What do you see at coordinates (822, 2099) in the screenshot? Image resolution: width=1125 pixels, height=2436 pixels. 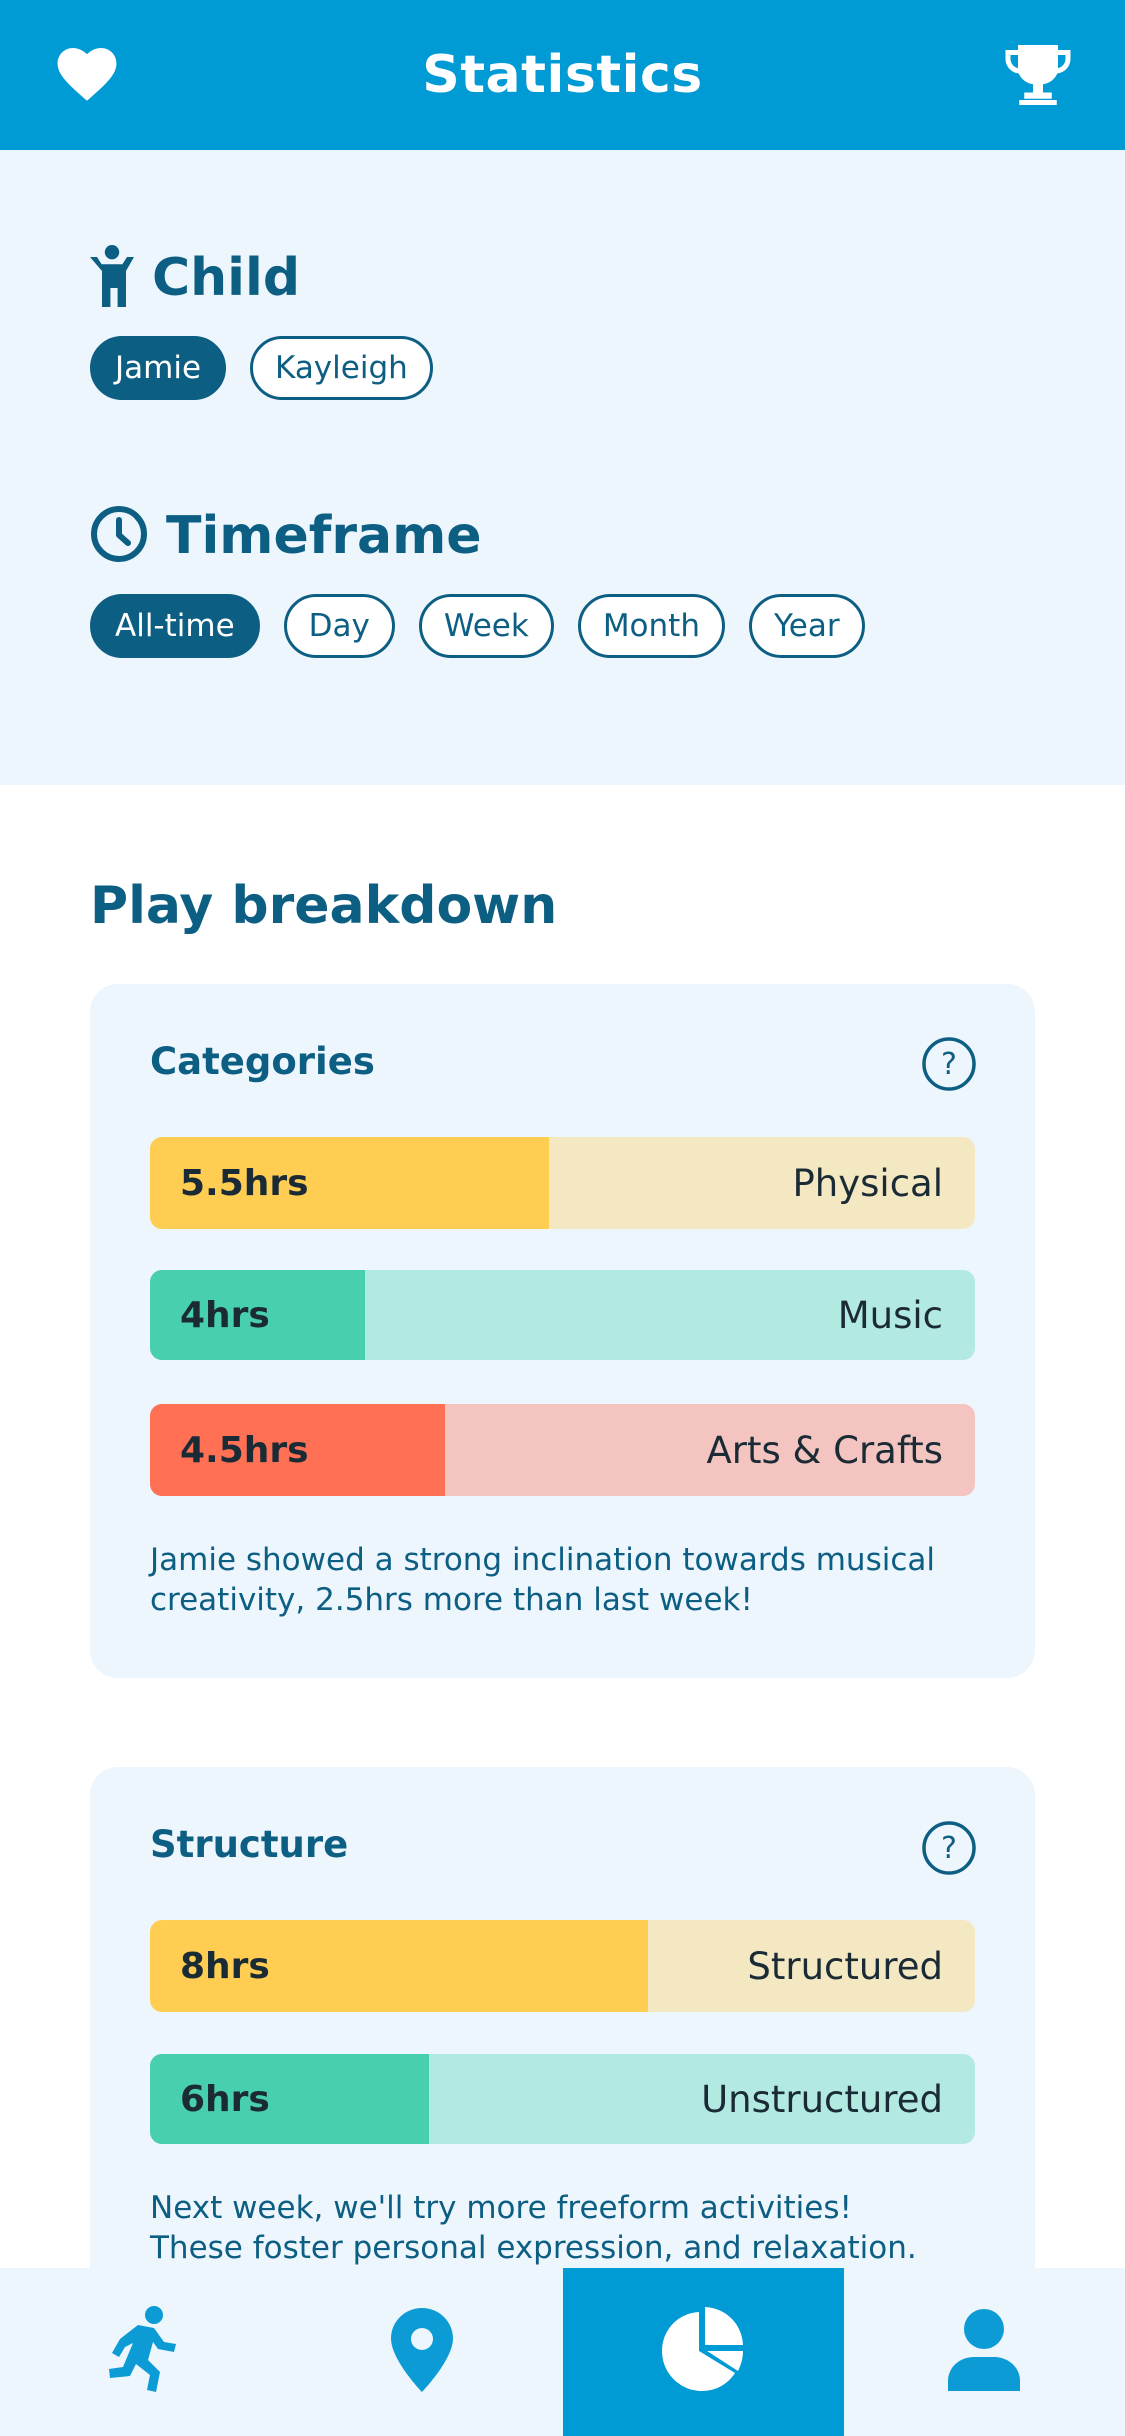 I see `structure-bar-label: Unstructured` at bounding box center [822, 2099].